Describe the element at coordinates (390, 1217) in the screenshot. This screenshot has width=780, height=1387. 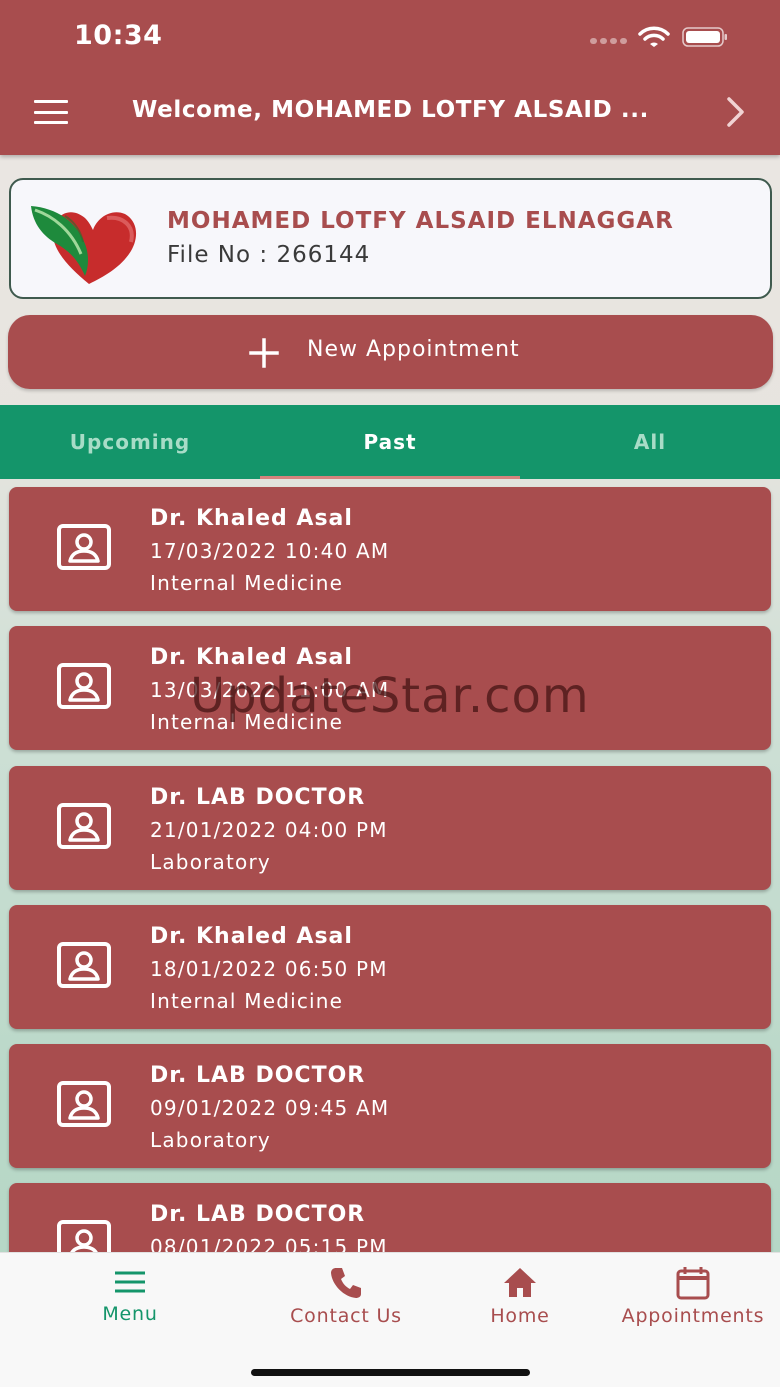
I see `appointment-card: Dr. LAB DOCTOR 08/01/2022 05:15 PM` at that location.